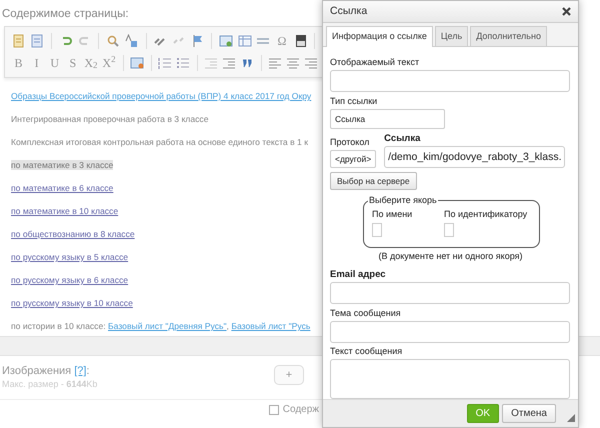 Image resolution: width=600 pixels, height=428 pixels. Describe the element at coordinates (529, 413) in the screenshot. I see `cancel-button: Отмена` at that location.